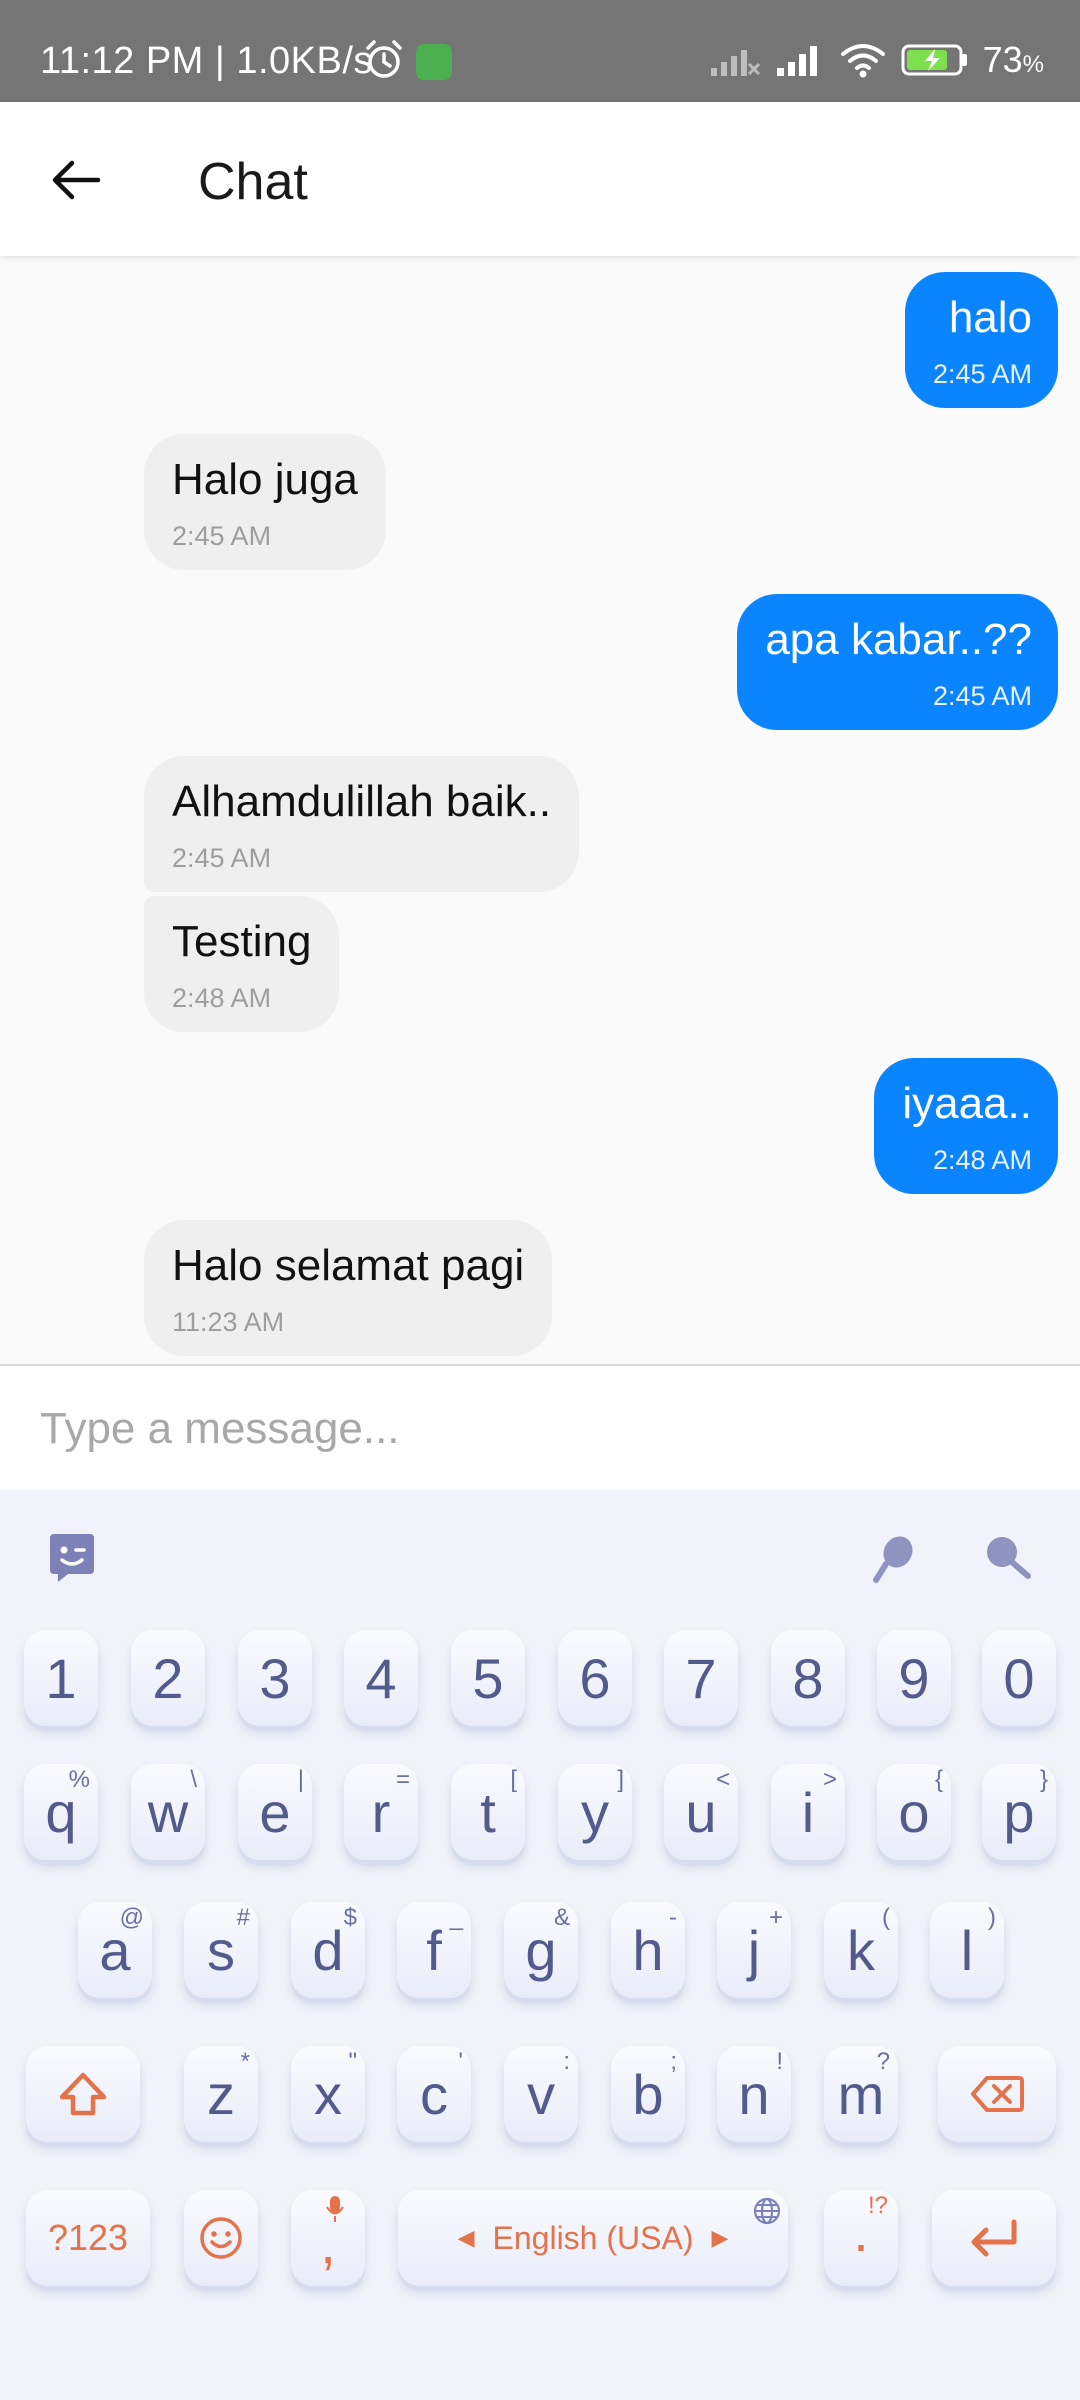  I want to click on key-4: 4, so click(381, 1678).